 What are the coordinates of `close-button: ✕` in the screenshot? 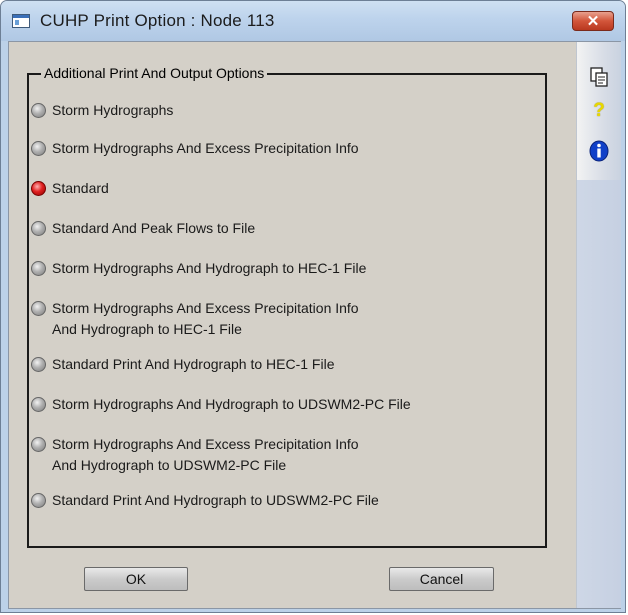 It's located at (593, 21).